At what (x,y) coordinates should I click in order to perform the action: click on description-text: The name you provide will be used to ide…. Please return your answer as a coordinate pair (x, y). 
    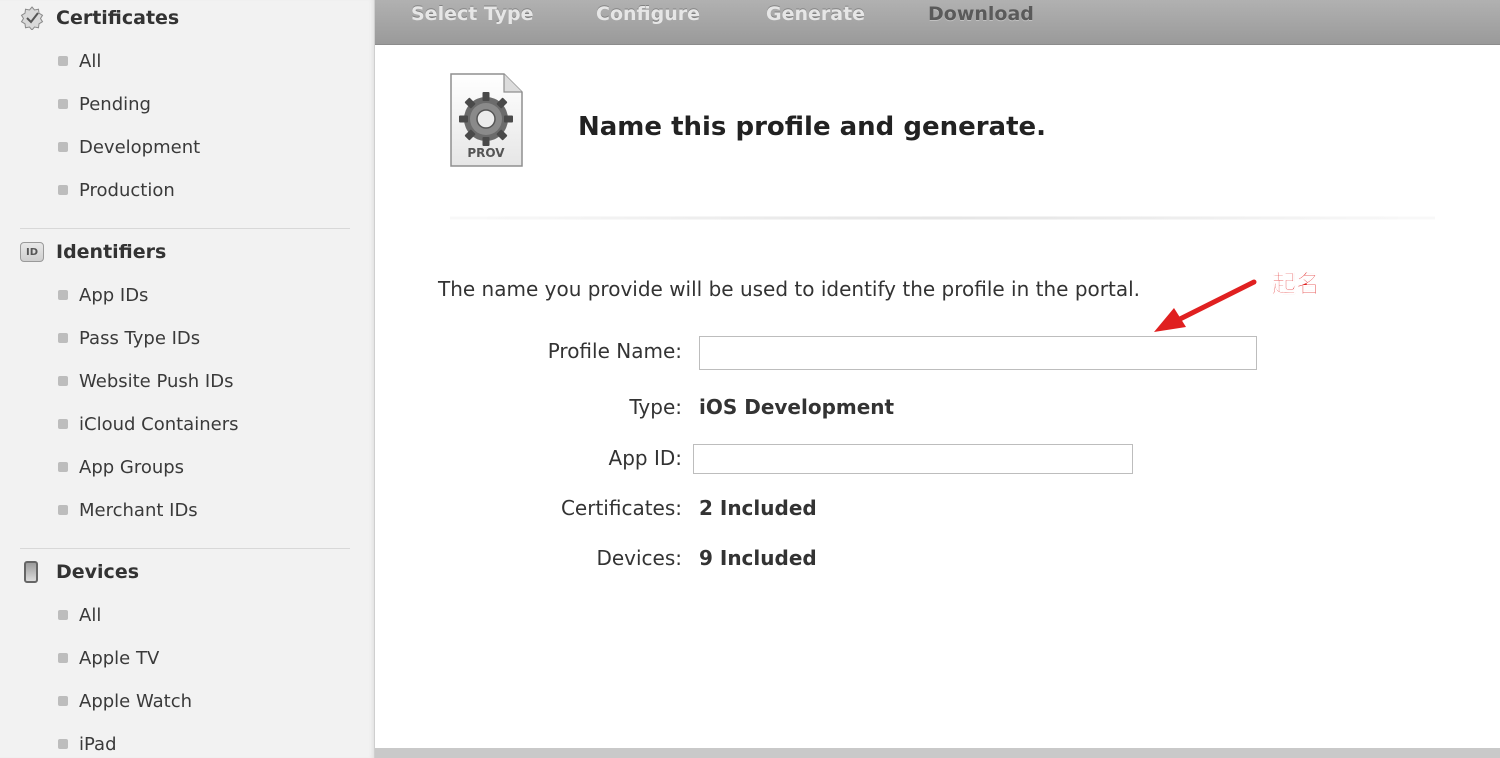
    Looking at the image, I should click on (789, 289).